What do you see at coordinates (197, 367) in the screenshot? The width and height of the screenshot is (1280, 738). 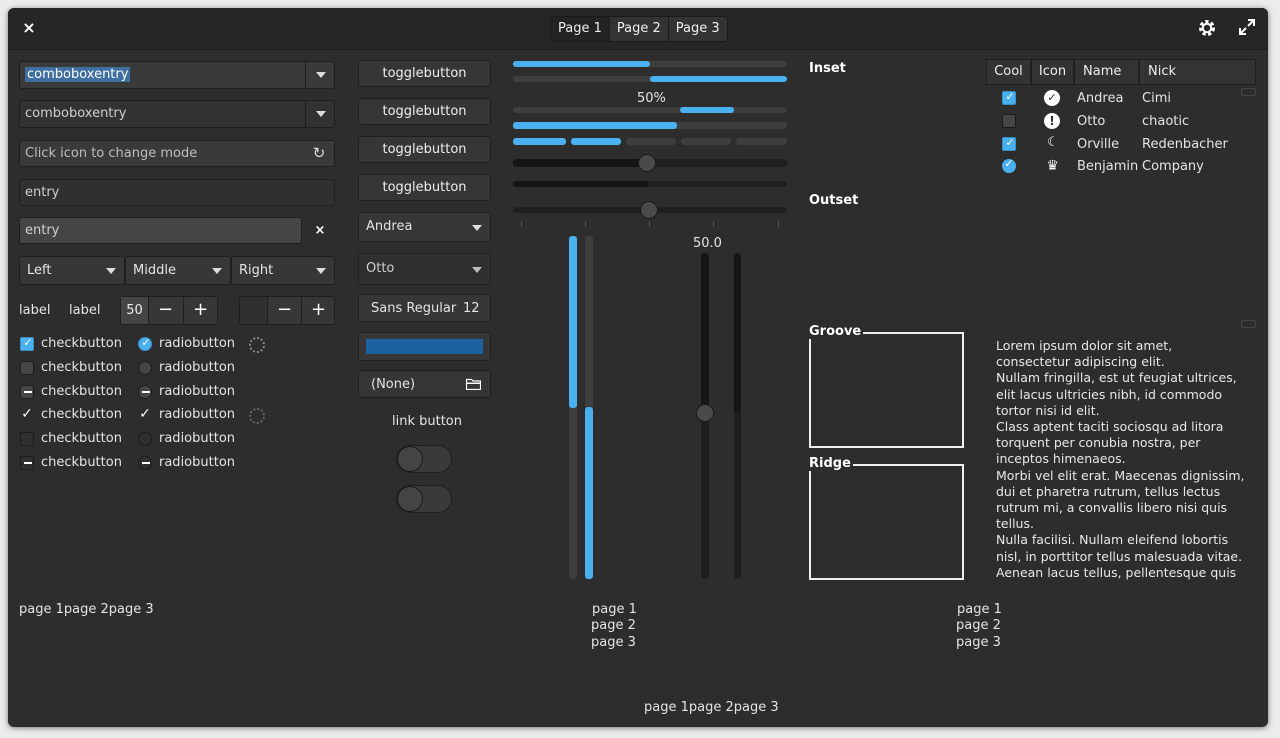 I see `radiobutton-2-label: radiobutton` at bounding box center [197, 367].